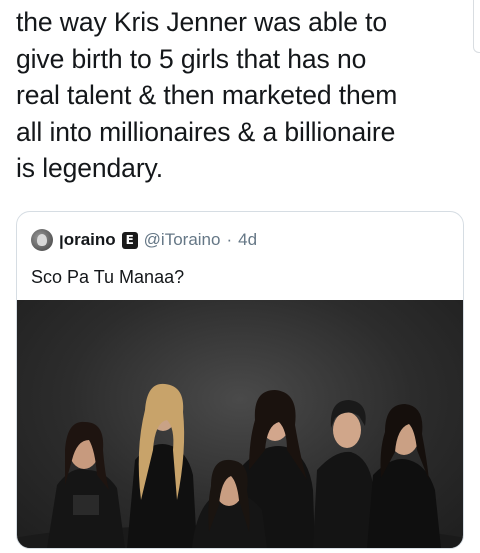  What do you see at coordinates (89, 168) in the screenshot?
I see `tweet-text-line: is legendary.` at bounding box center [89, 168].